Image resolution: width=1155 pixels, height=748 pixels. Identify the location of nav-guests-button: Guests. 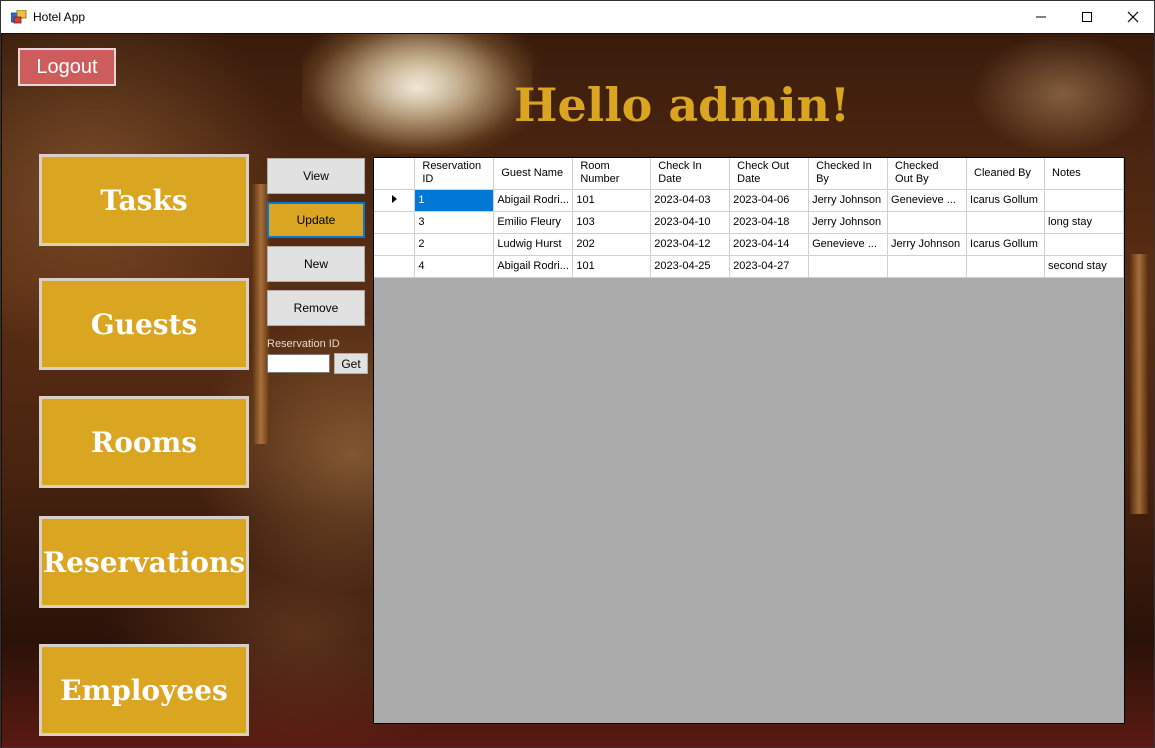
(144, 324).